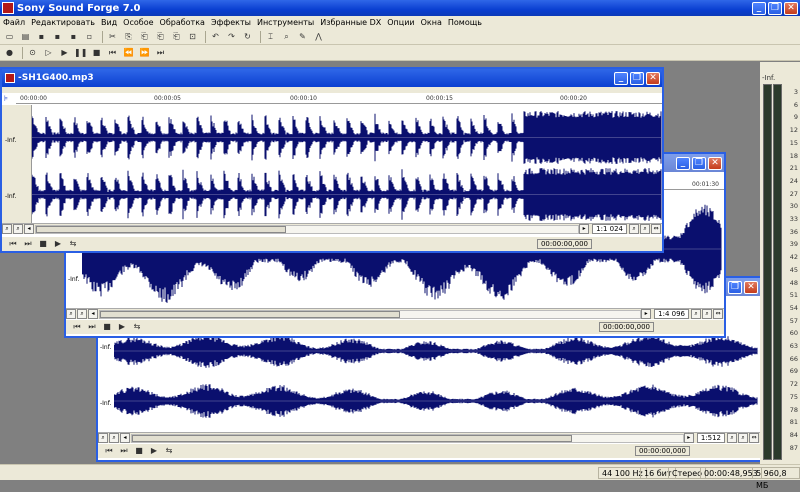  I want to click on record-icon: ●, so click(9, 53).